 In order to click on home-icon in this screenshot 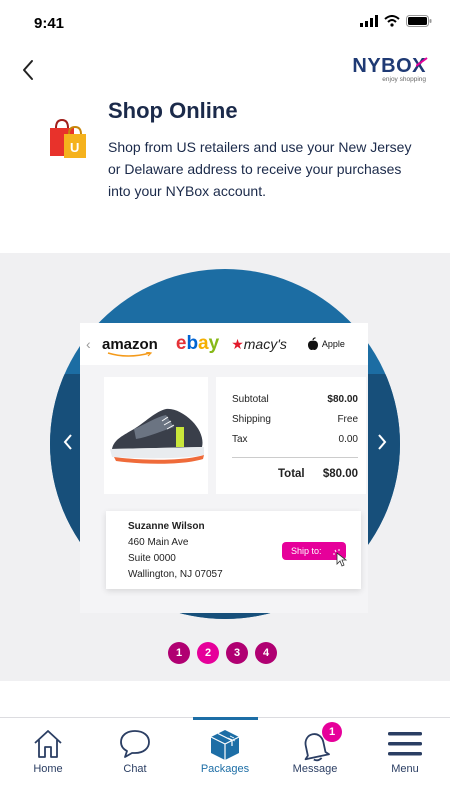, I will do `click(48, 744)`.